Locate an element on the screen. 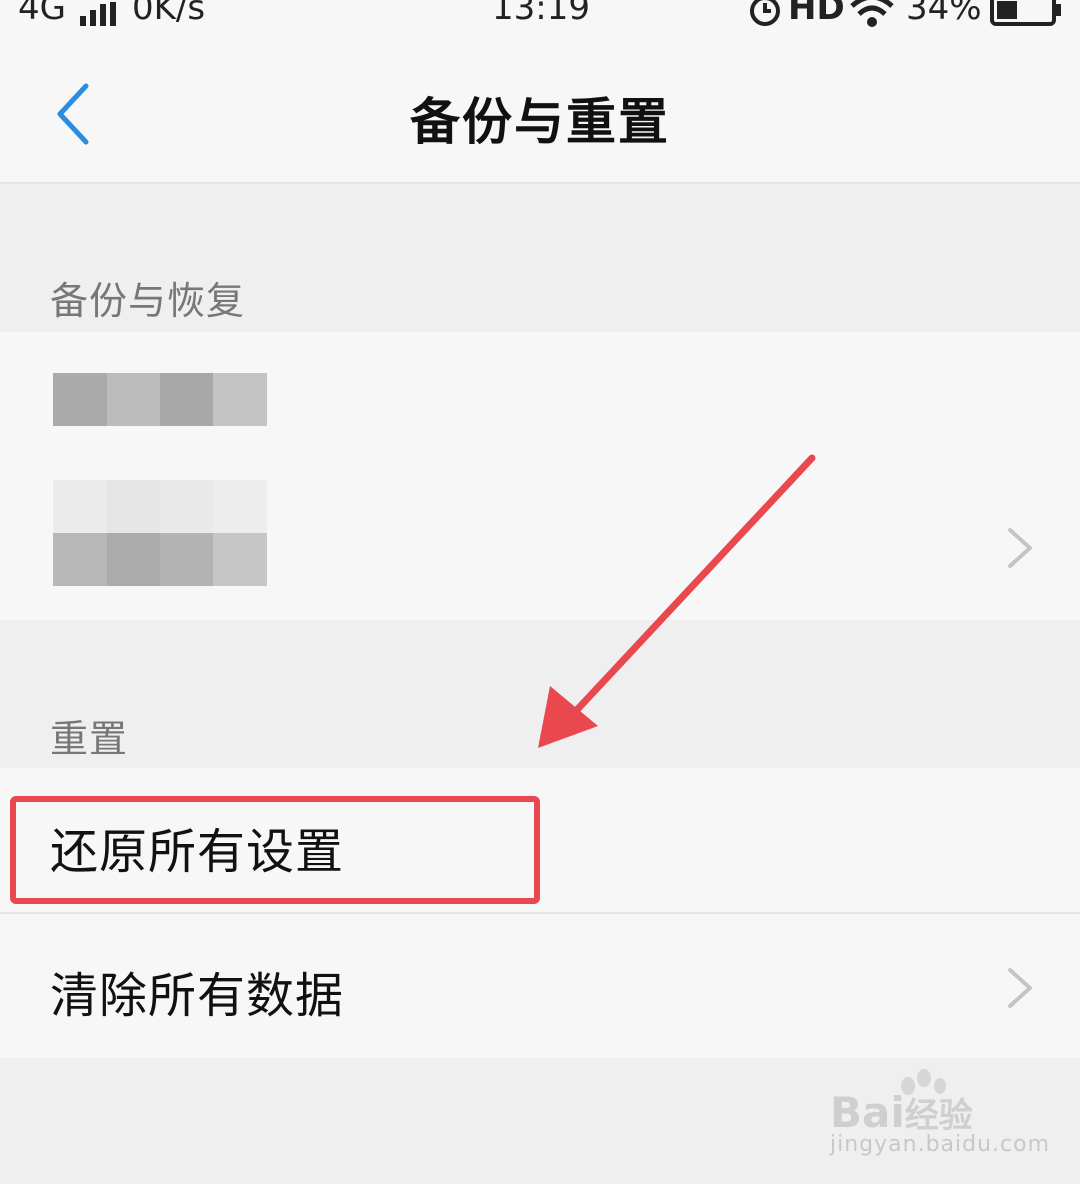 The image size is (1080, 1184). watermark-url: jingyan.baidu.com is located at coordinates (940, 1144).